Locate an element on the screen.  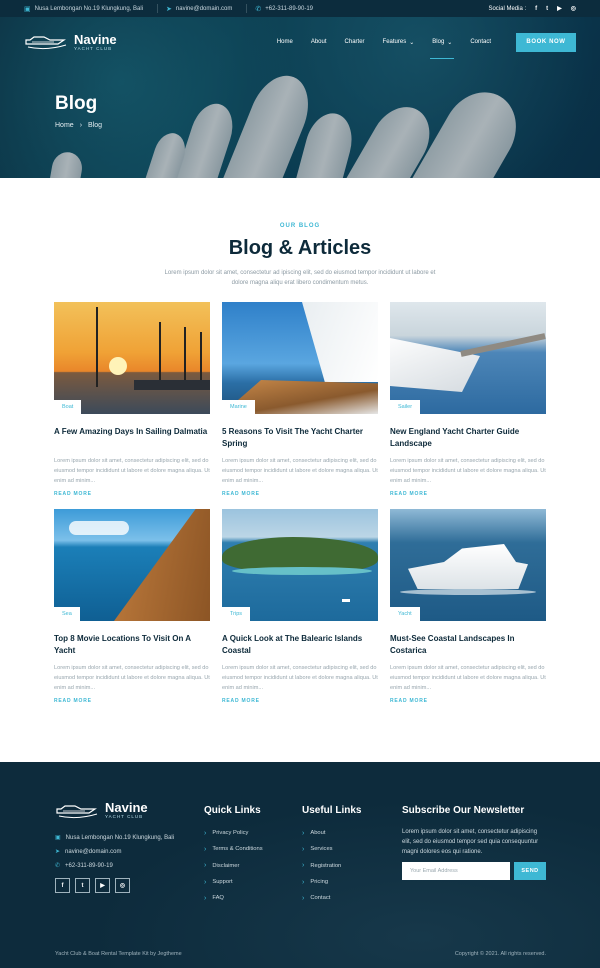
brand-tagline: YACHT CLUB is located at coordinates (124, 816).